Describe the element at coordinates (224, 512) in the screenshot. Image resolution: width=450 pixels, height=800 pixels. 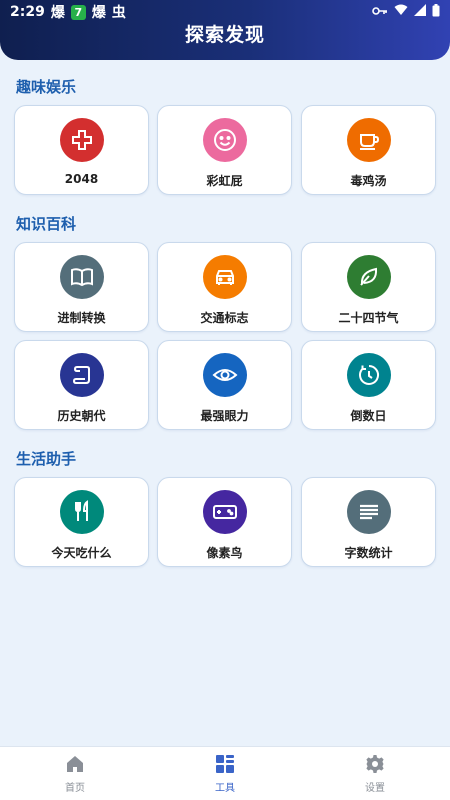
I see `gamepad-icon` at that location.